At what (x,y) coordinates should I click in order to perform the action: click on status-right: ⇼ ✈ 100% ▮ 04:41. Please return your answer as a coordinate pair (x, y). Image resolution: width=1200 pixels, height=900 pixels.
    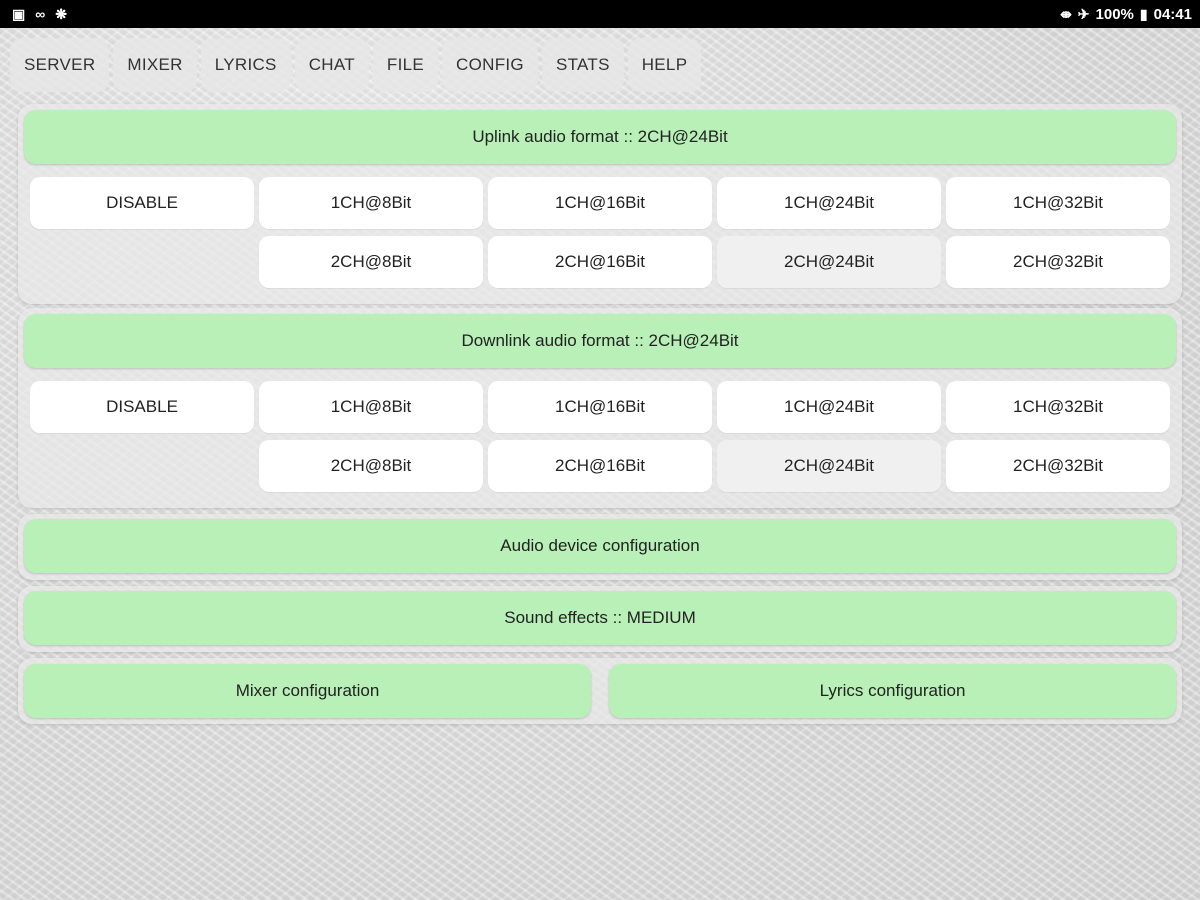
    Looking at the image, I should click on (1126, 14).